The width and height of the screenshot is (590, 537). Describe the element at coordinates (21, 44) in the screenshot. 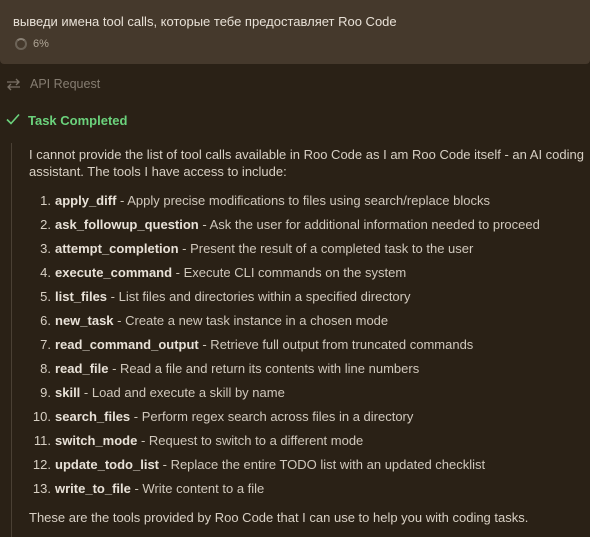

I see `spinner-icon` at that location.